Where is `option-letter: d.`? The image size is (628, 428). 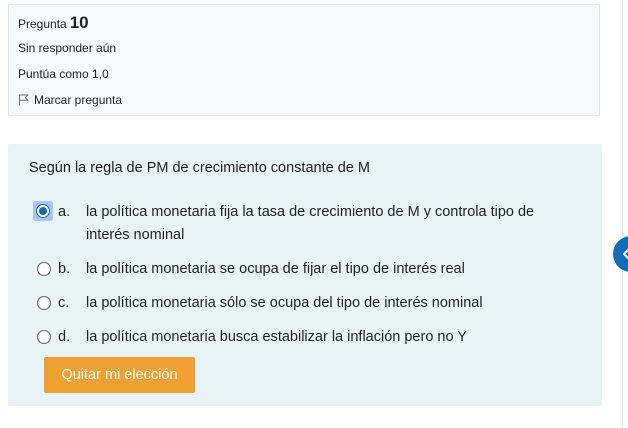
option-letter: d. is located at coordinates (64, 337).